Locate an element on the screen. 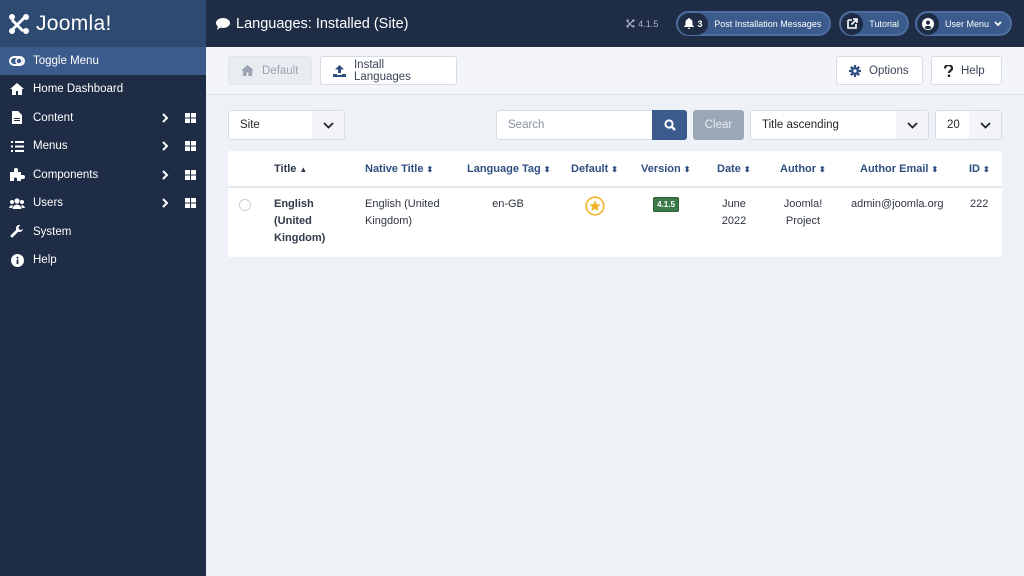 This screenshot has width=1024, height=576. tutorial-label: Tutorial is located at coordinates (884, 23).